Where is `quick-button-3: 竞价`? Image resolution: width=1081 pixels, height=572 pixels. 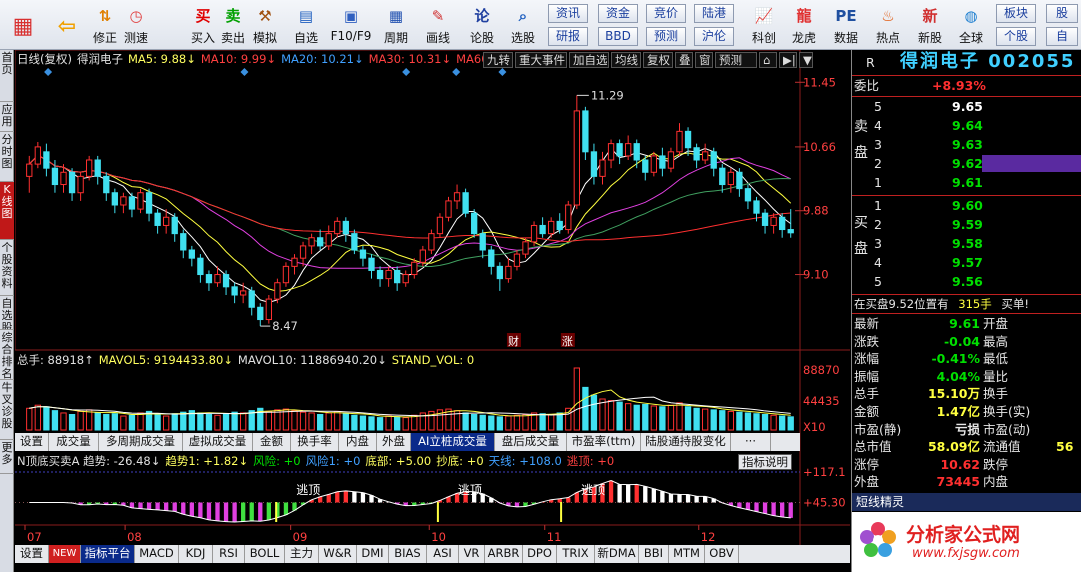 quick-button-3: 竞价 is located at coordinates (666, 13).